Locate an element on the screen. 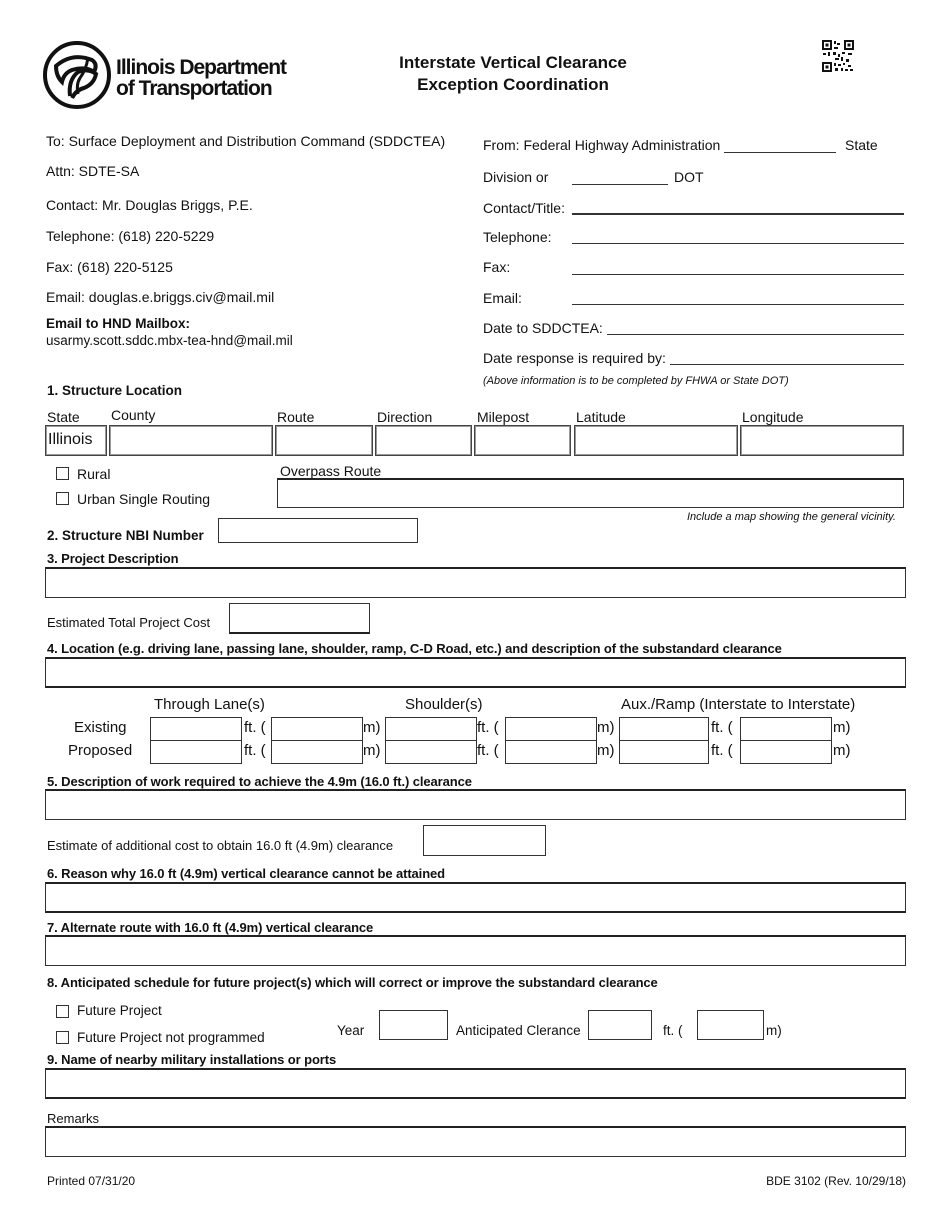 The height and width of the screenshot is (1230, 950). alternate-route-input is located at coordinates (475, 950).